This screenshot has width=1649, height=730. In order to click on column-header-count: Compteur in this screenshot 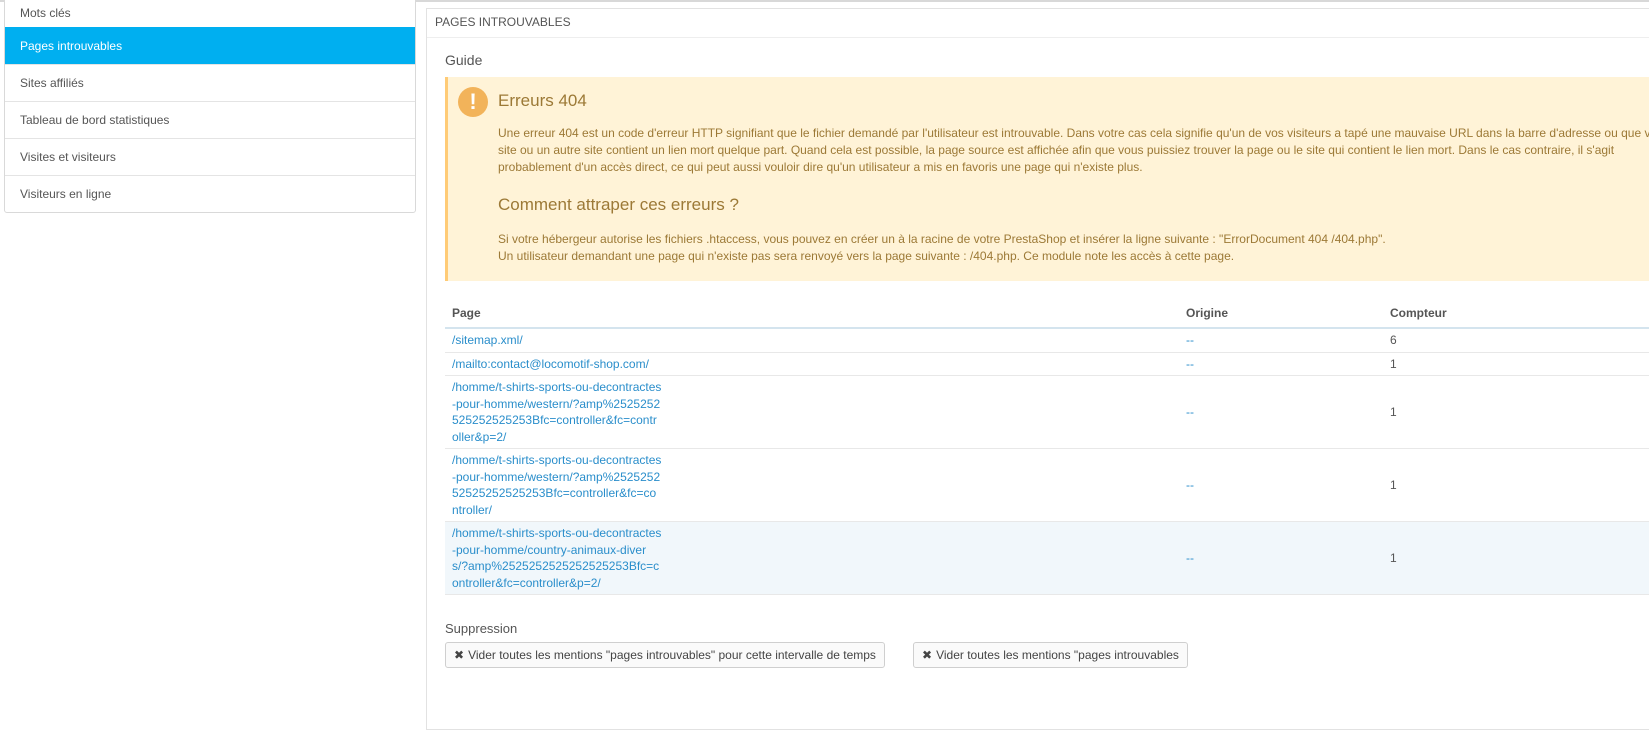, I will do `click(1516, 314)`.